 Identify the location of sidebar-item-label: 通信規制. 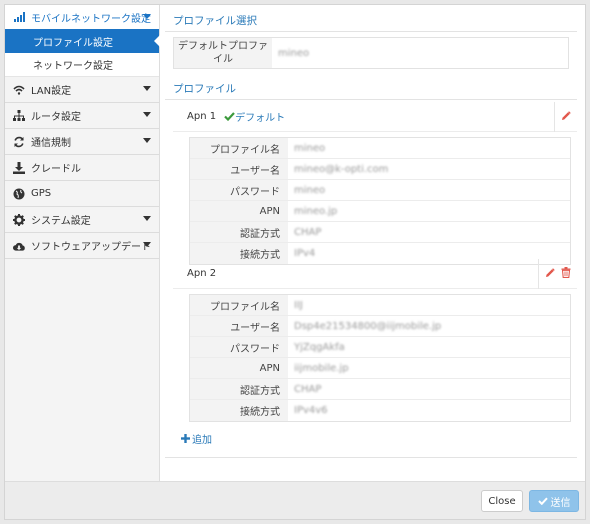
(51, 143).